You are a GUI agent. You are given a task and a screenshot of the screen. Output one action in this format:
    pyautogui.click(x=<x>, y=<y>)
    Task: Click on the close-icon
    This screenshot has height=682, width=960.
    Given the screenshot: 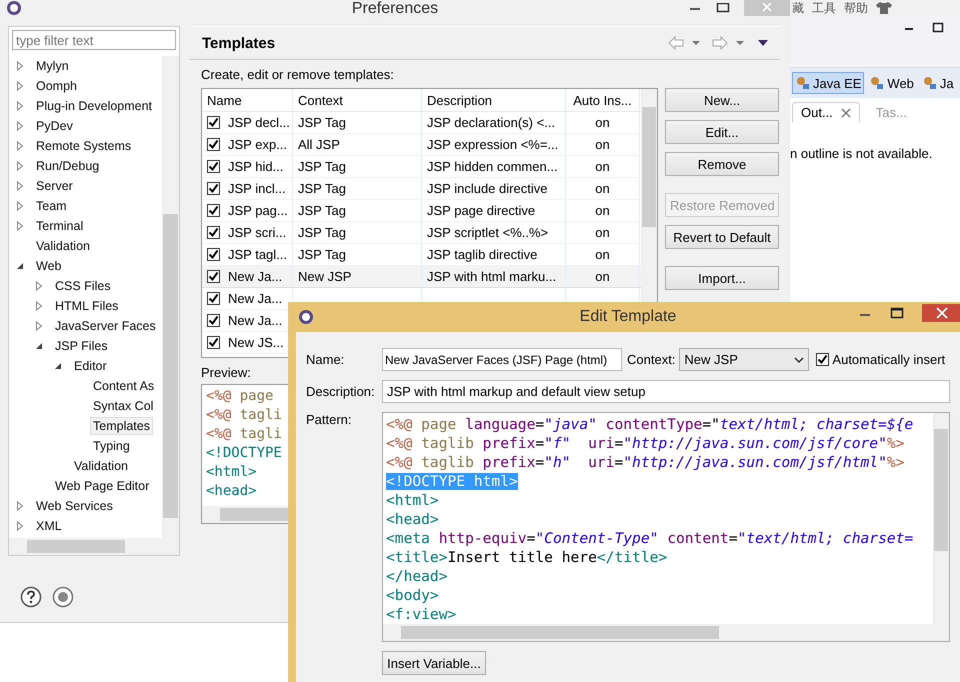 What is the action you would take?
    pyautogui.click(x=845, y=113)
    